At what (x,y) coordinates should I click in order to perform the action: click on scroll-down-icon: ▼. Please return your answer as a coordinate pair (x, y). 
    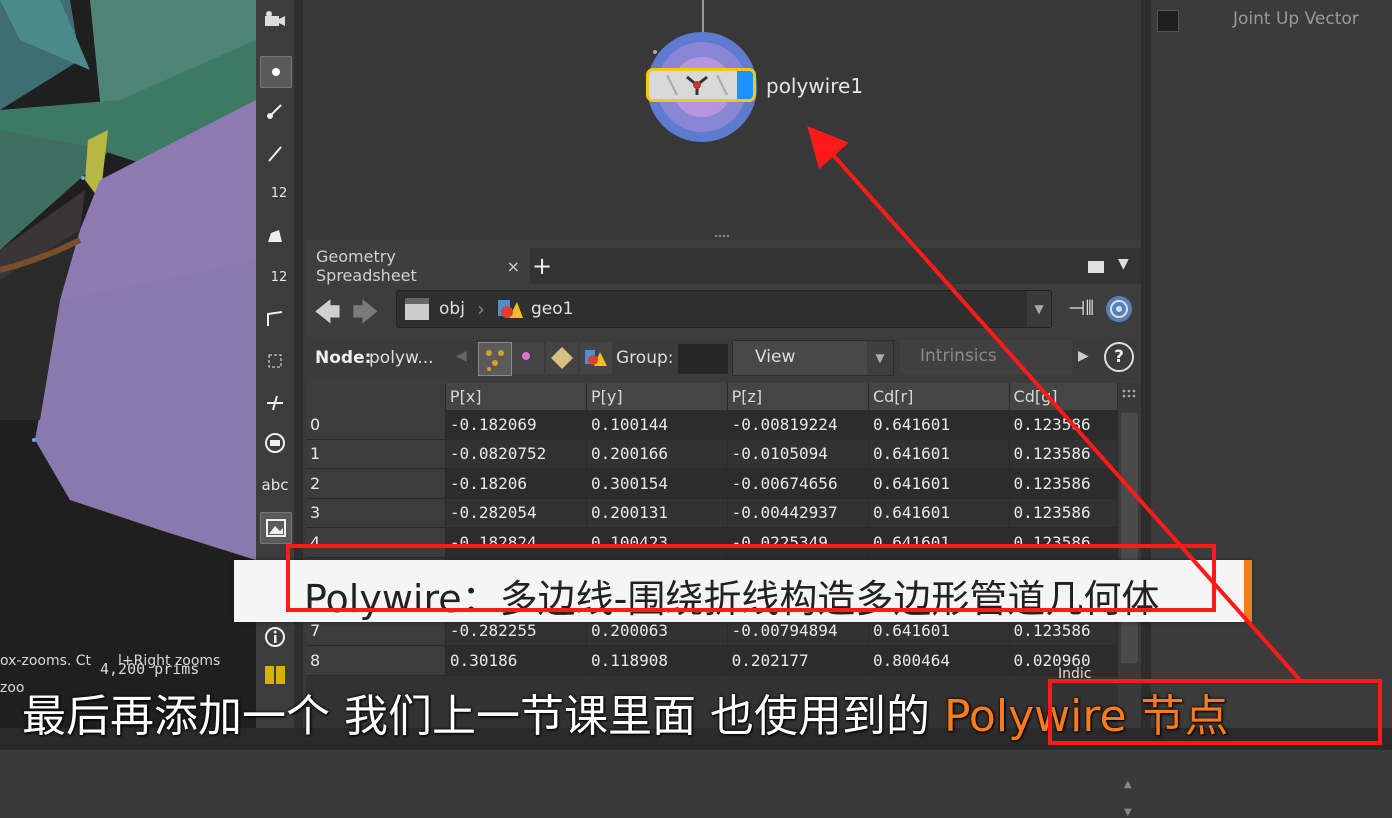
    Looking at the image, I should click on (1128, 812).